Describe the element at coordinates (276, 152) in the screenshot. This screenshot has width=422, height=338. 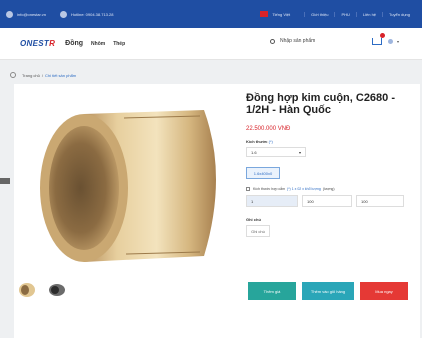
I see `size-select: 1.6 ▾` at that location.